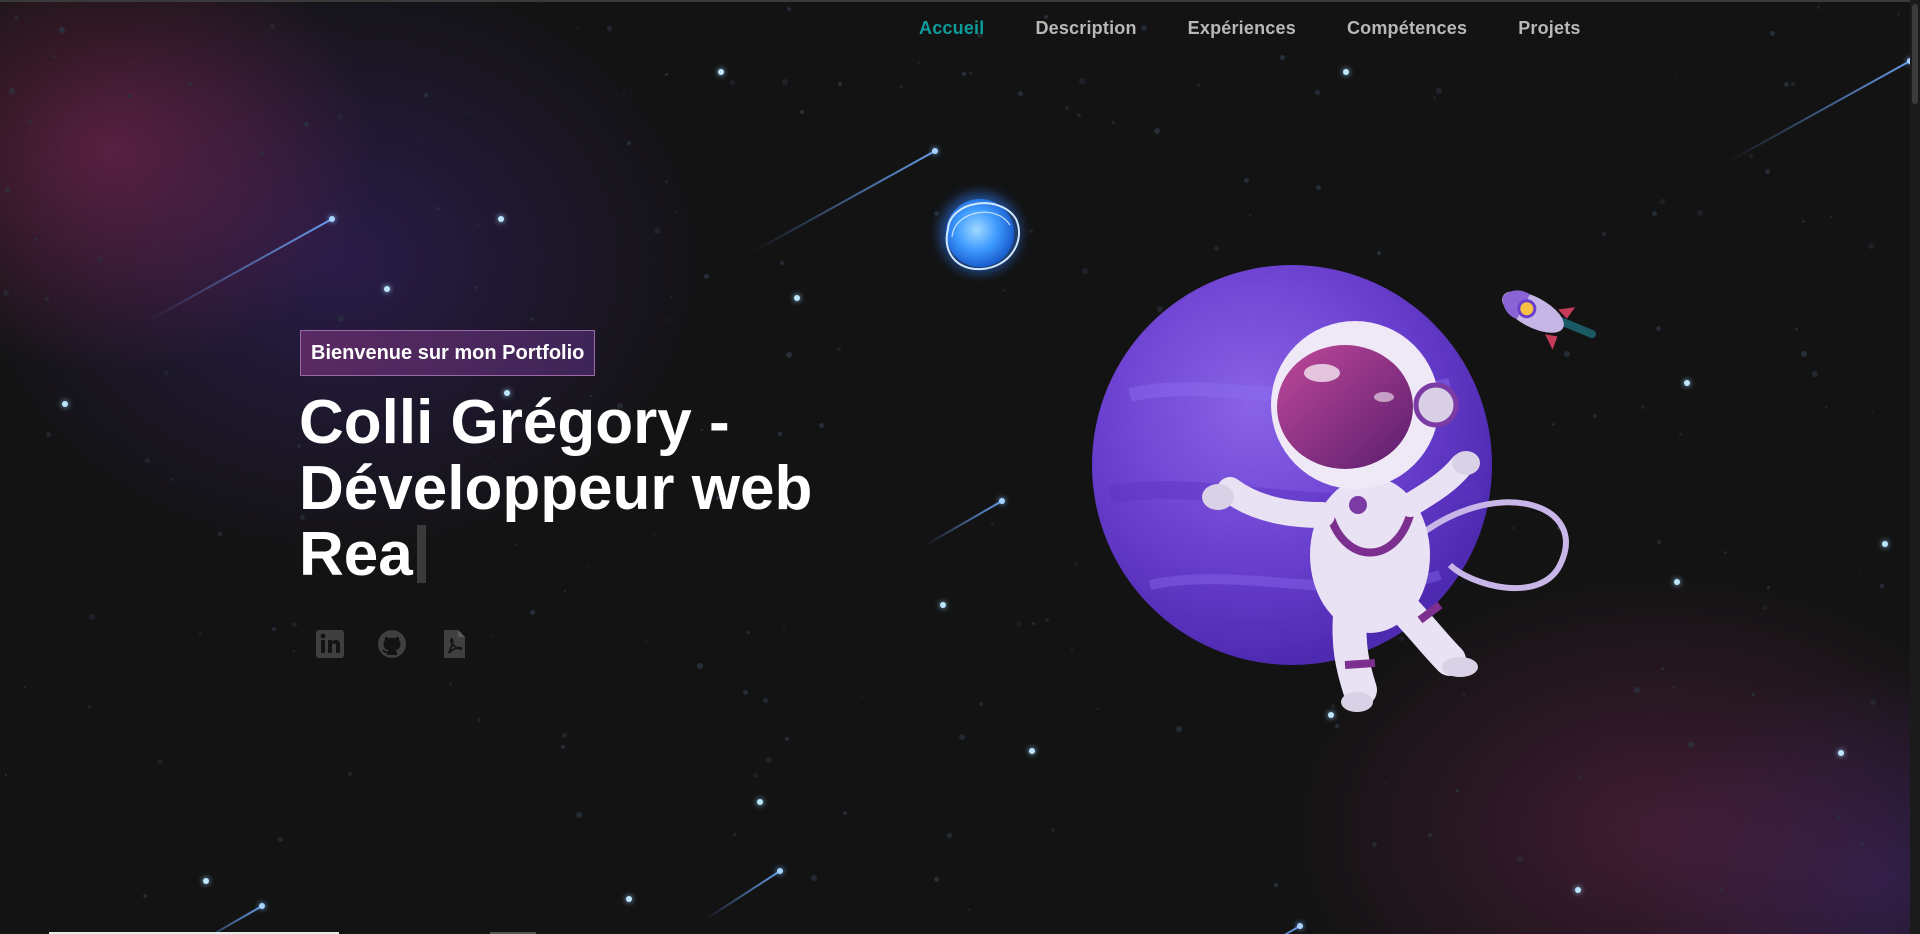  What do you see at coordinates (1085, 28) in the screenshot?
I see `nav-link-description: Description` at bounding box center [1085, 28].